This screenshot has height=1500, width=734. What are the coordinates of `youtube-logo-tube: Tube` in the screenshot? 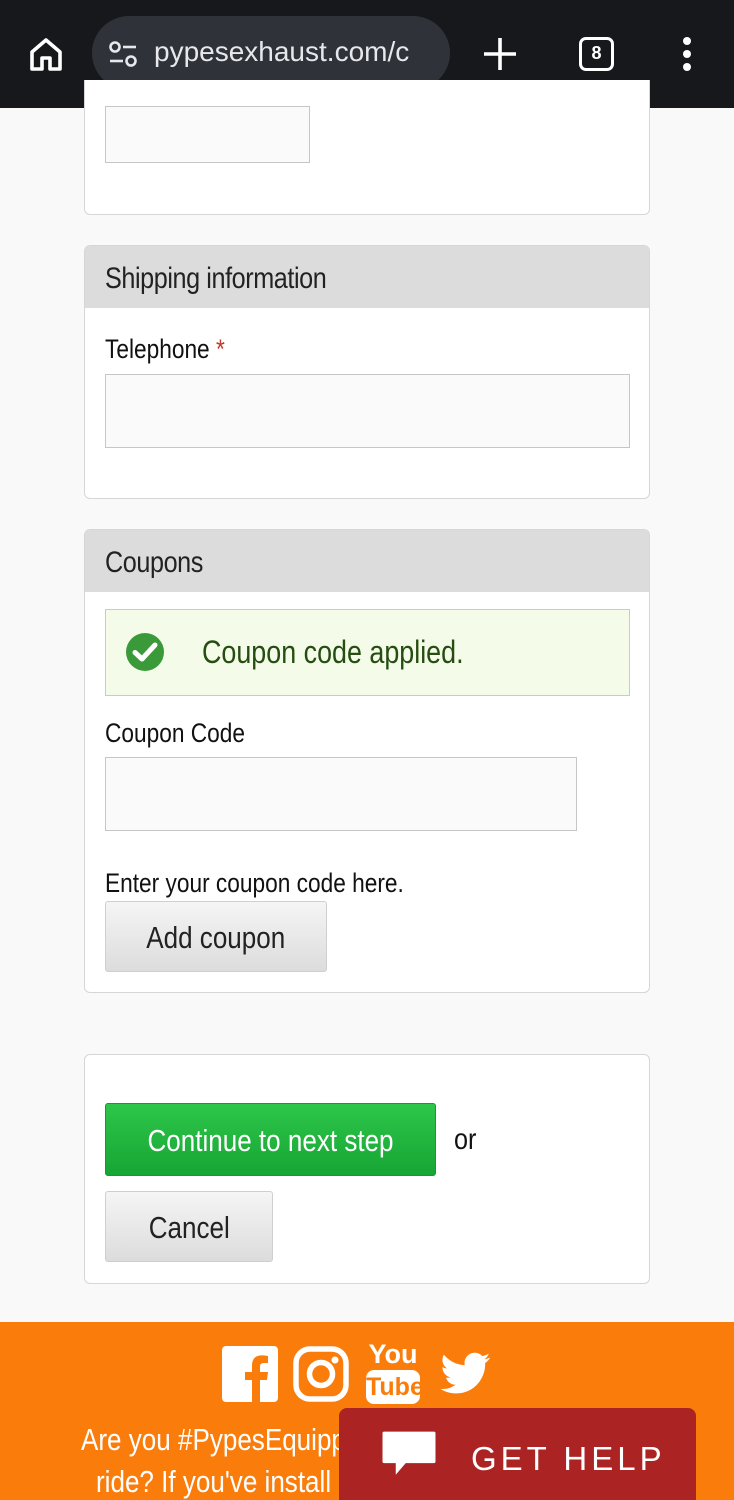 It's located at (395, 1387).